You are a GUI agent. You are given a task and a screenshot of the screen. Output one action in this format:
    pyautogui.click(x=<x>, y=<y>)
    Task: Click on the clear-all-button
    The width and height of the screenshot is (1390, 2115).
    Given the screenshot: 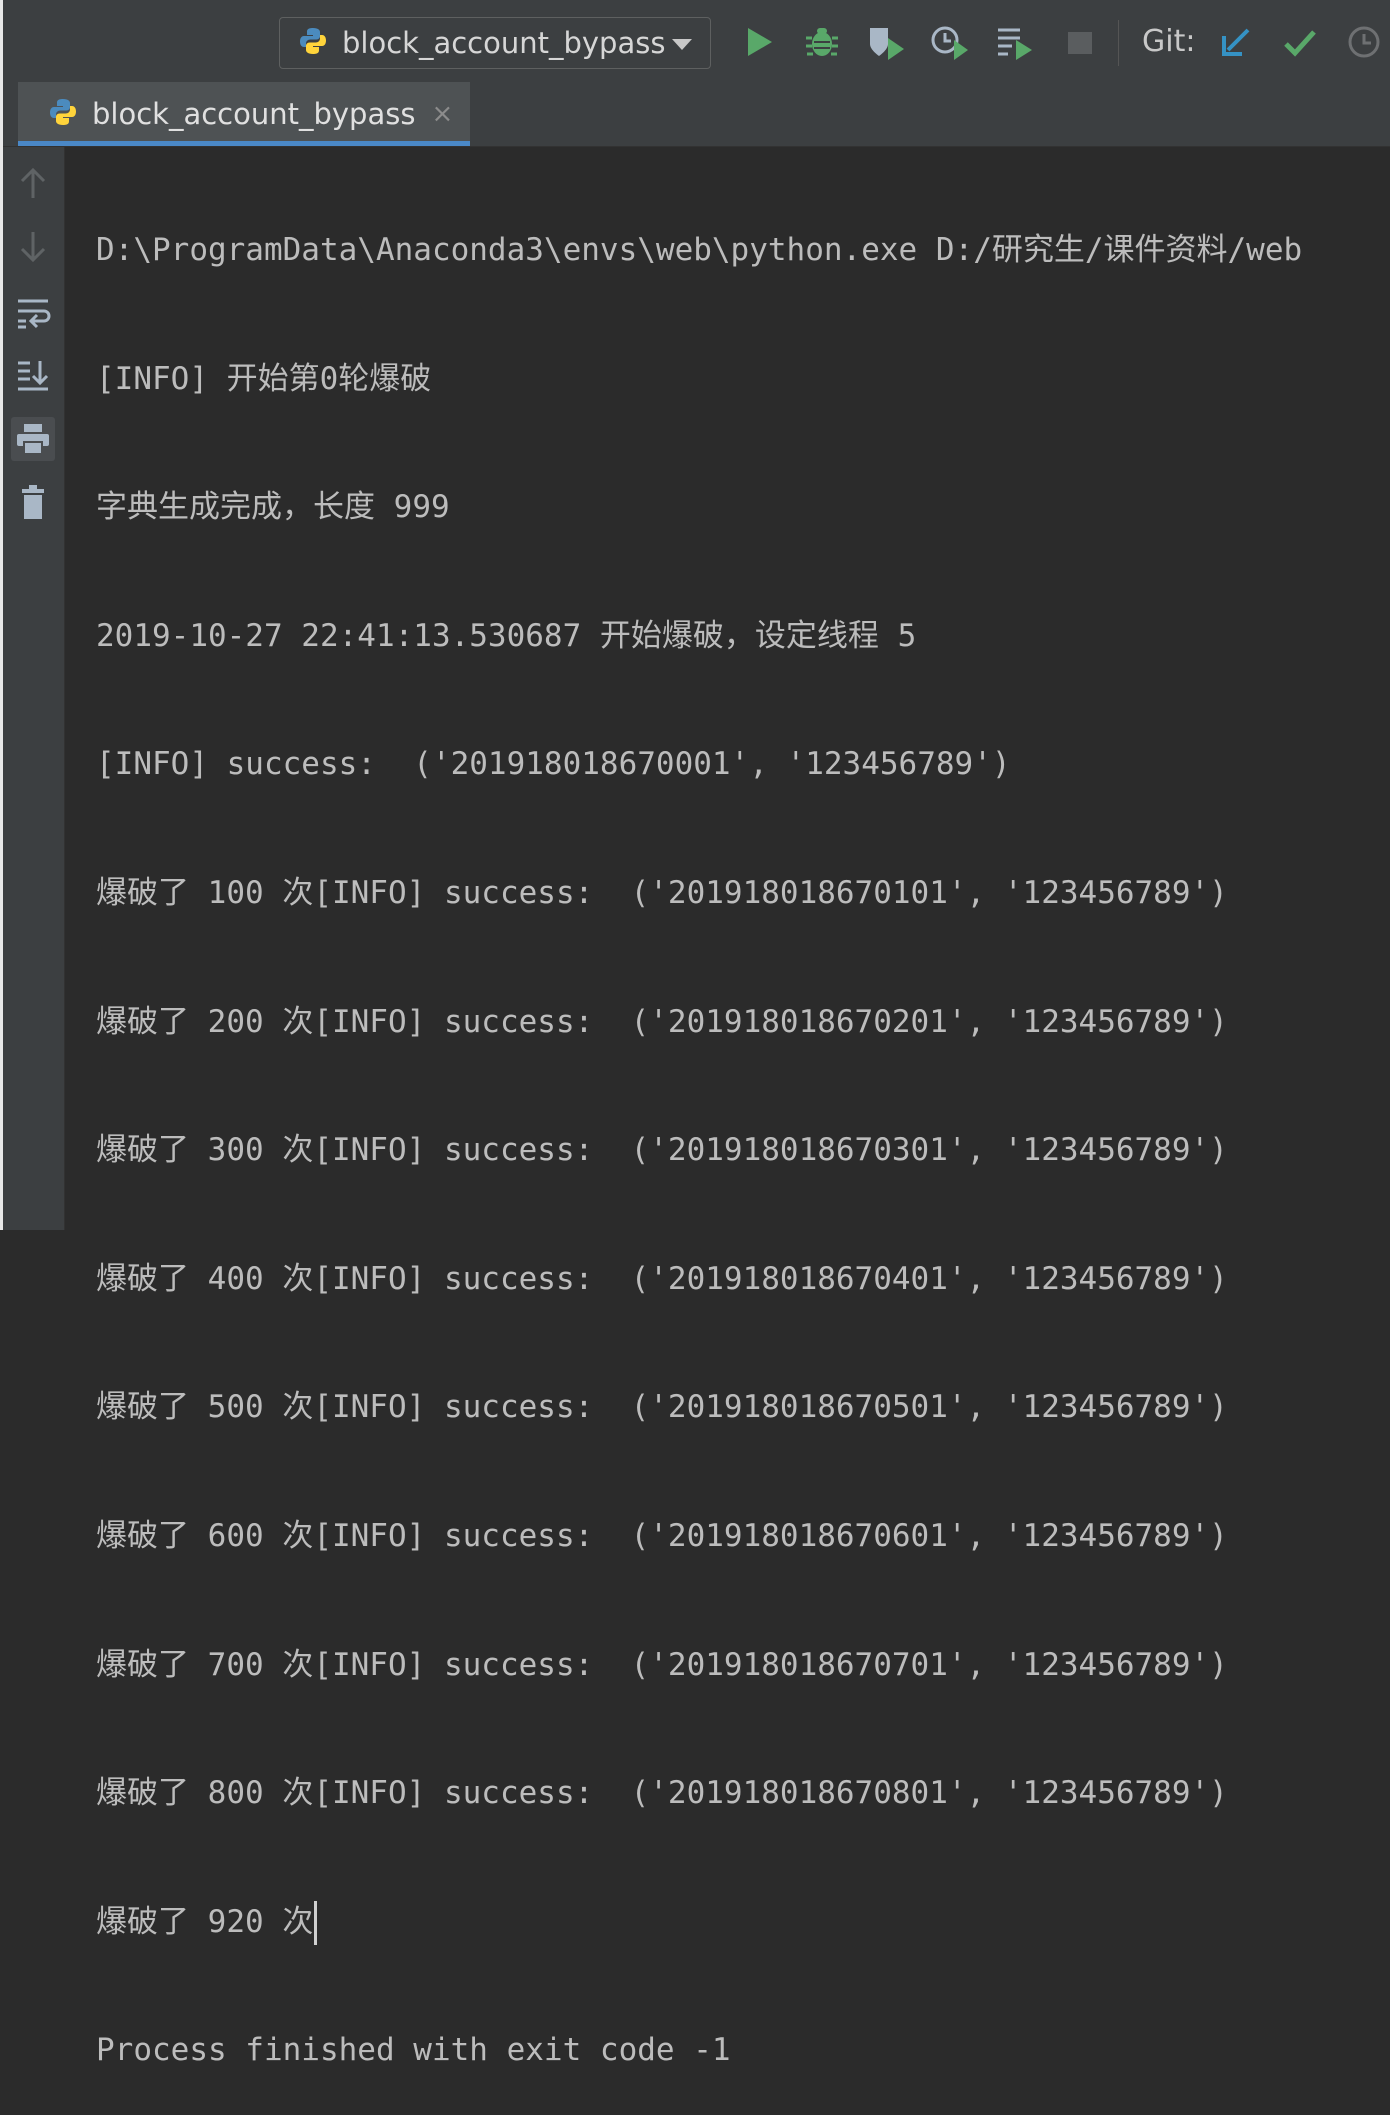 What is the action you would take?
    pyautogui.click(x=33, y=503)
    